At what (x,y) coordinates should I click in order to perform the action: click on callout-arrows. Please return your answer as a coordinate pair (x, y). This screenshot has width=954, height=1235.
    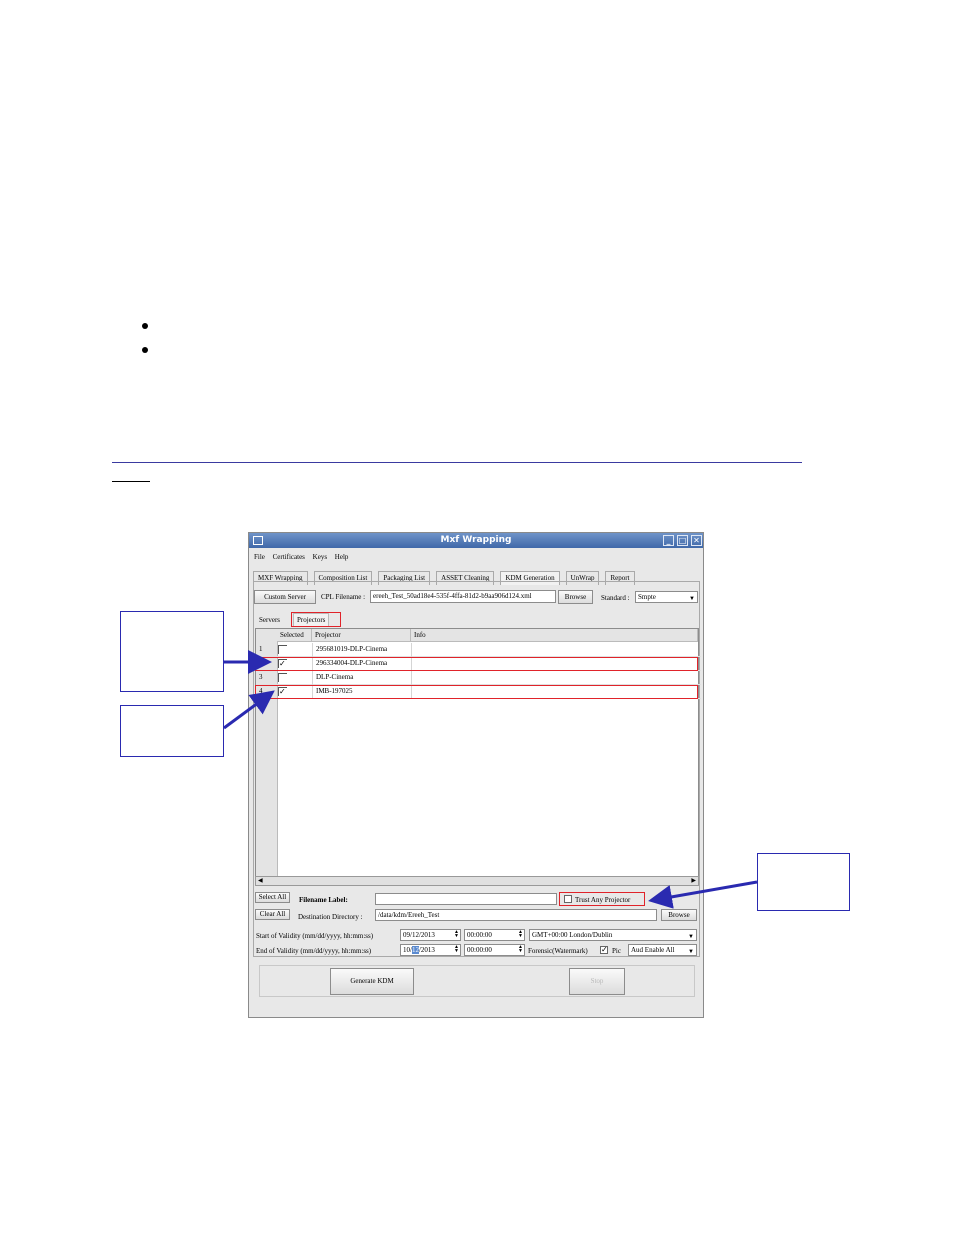
    Looking at the image, I should click on (490, 779).